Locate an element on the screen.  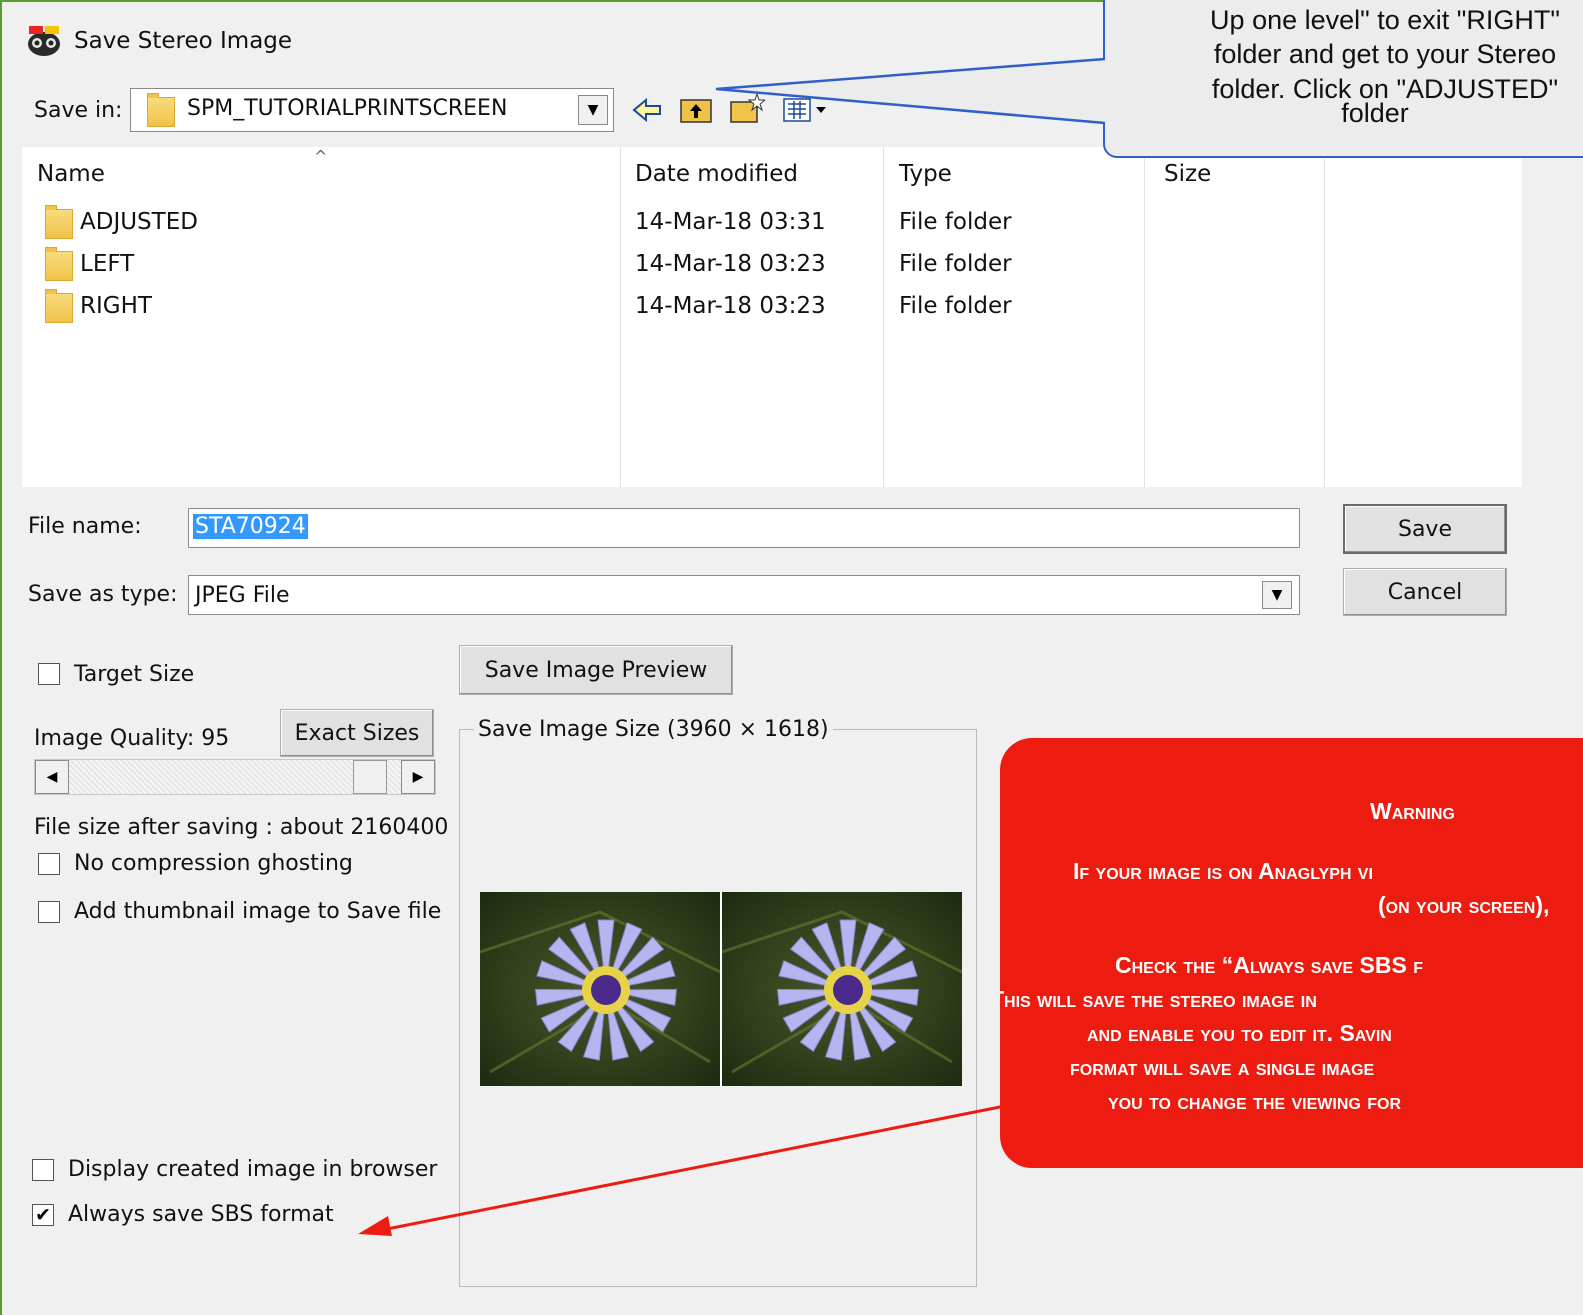
callout-pointer is located at coordinates (910, 91).